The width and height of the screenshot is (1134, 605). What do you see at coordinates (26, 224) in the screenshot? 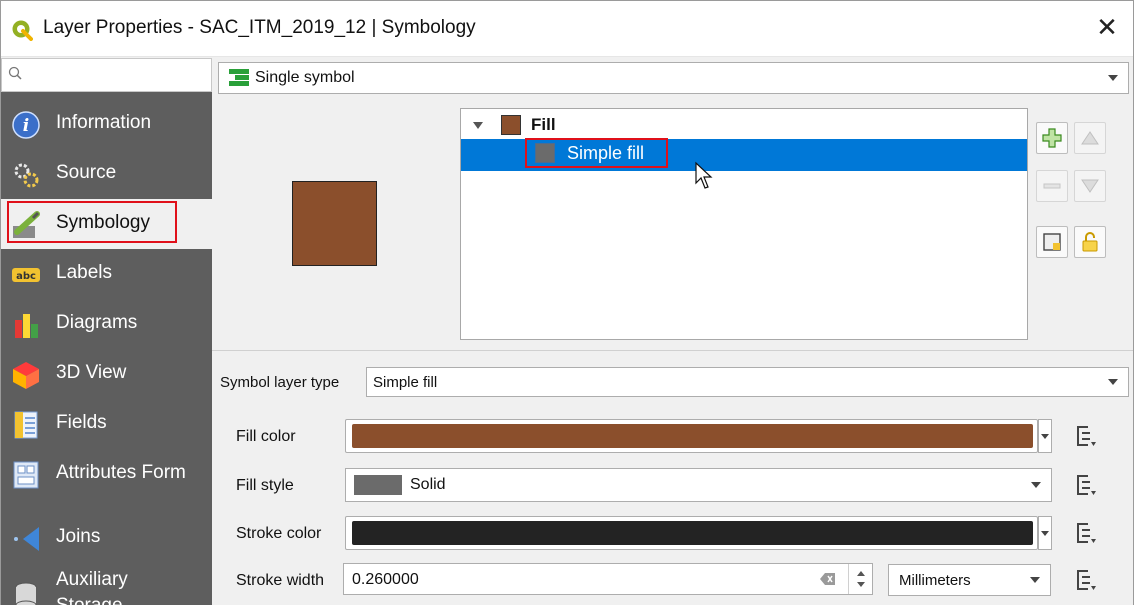
I see `symbology-icon` at bounding box center [26, 224].